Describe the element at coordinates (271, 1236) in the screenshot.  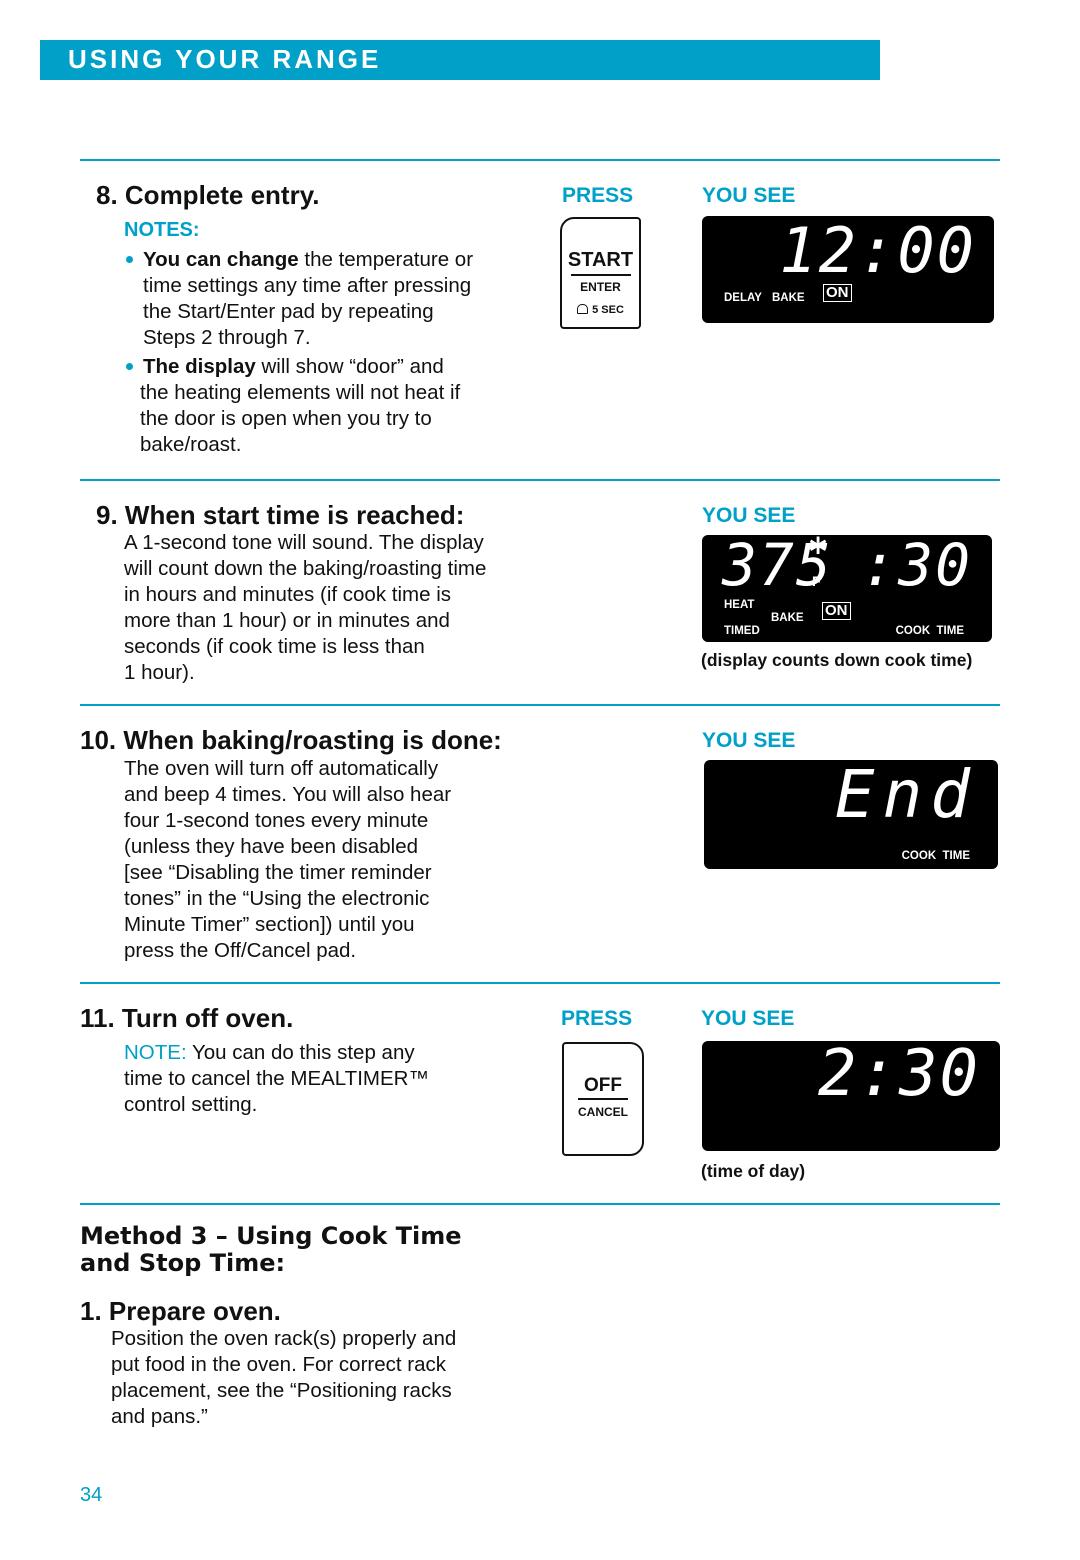
I see `method-title-line: Method 3 – Using Cook Time` at that location.